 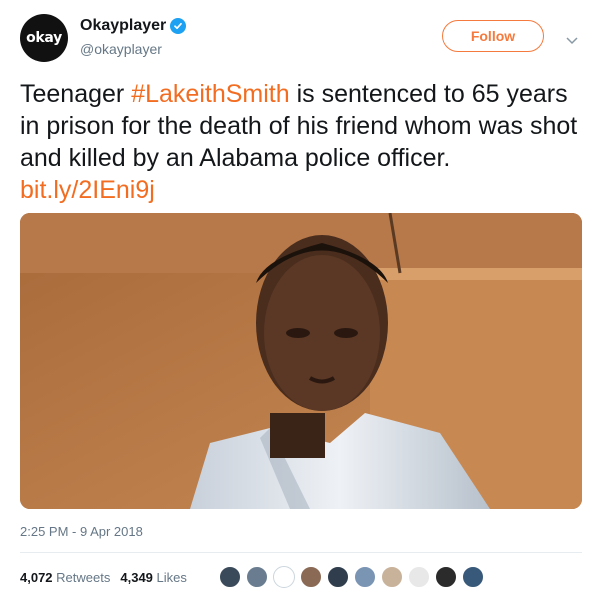 What do you see at coordinates (121, 49) in the screenshot?
I see `account-handle: @okayplayer` at bounding box center [121, 49].